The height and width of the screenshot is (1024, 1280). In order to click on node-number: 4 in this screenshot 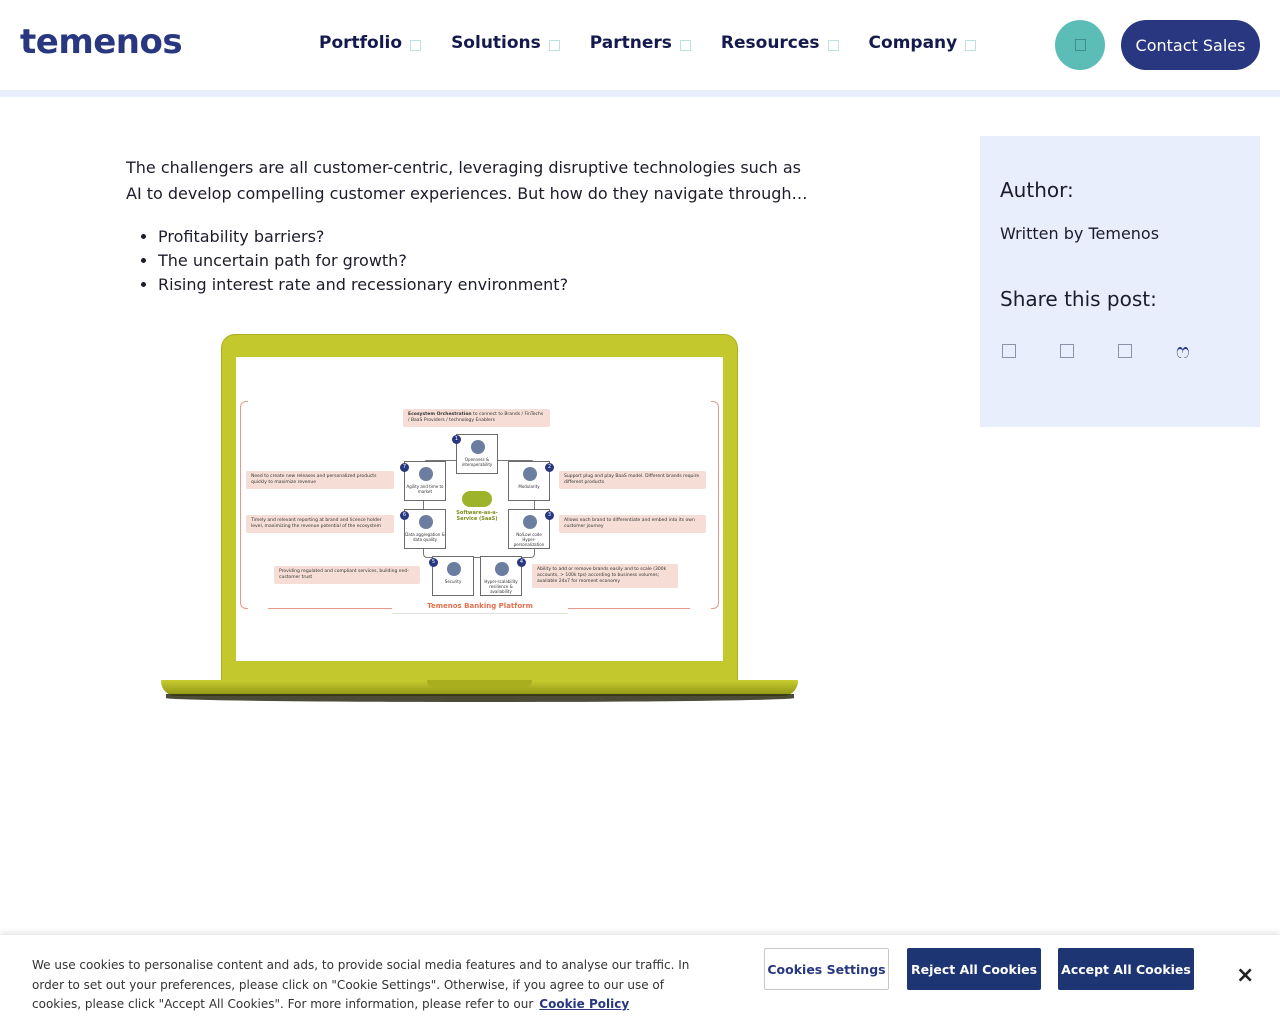, I will do `click(521, 562)`.